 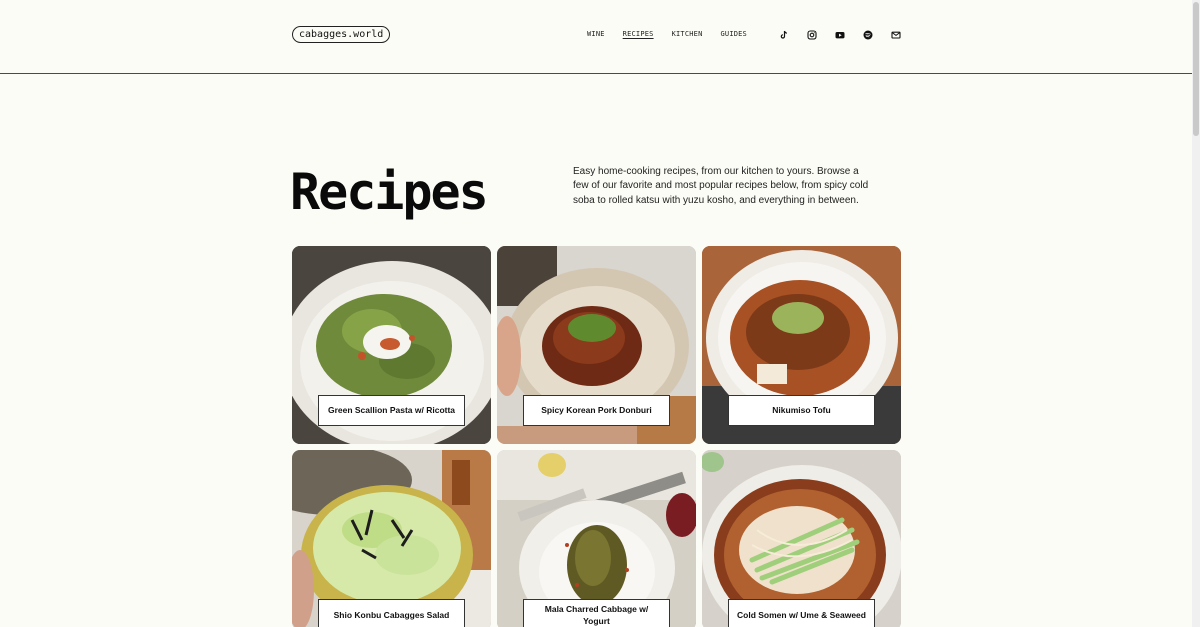 I want to click on recipe-card: Green Scallion Pasta w/ Ricotta, so click(x=391, y=345).